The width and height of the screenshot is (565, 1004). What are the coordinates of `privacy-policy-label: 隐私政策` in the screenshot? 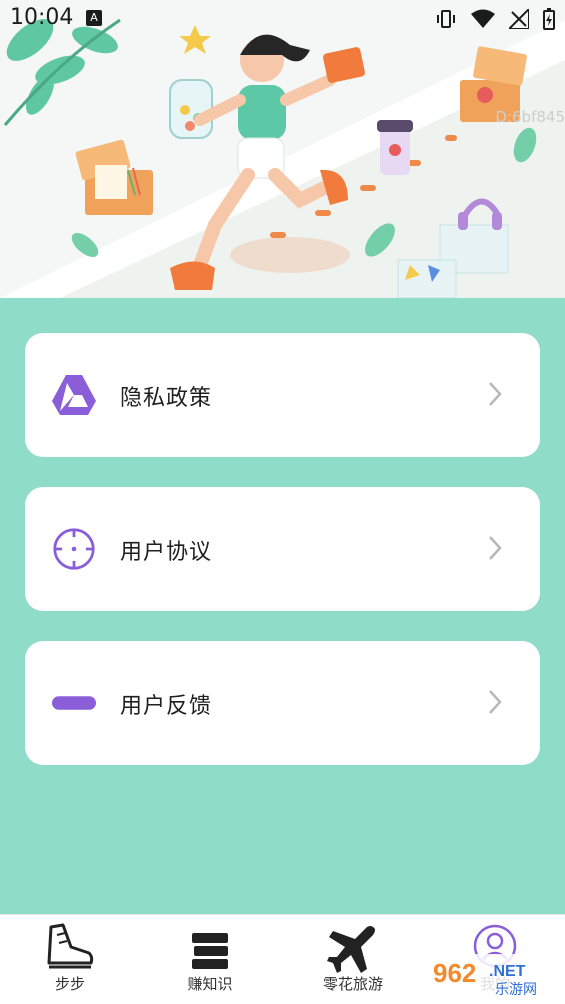 It's located at (166, 398).